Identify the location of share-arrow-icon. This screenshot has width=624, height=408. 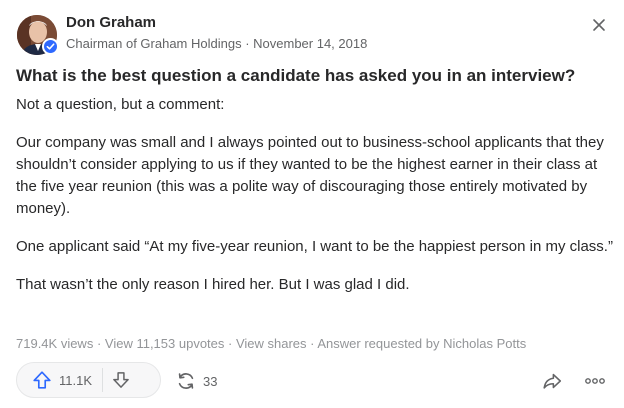
(552, 381).